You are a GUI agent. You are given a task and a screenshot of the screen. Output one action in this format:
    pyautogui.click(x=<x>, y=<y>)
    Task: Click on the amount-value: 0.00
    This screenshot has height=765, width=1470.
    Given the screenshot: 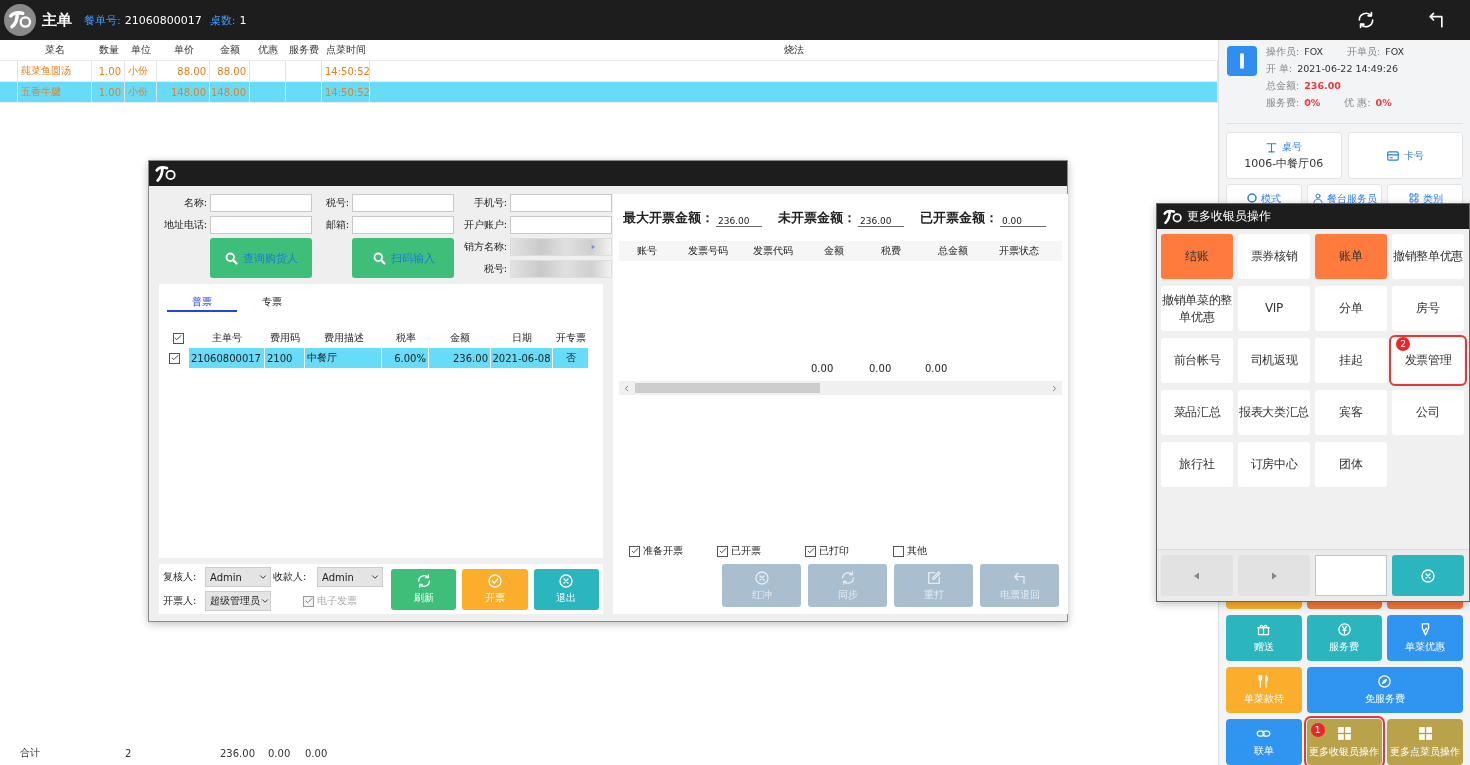 What is the action you would take?
    pyautogui.click(x=1023, y=221)
    